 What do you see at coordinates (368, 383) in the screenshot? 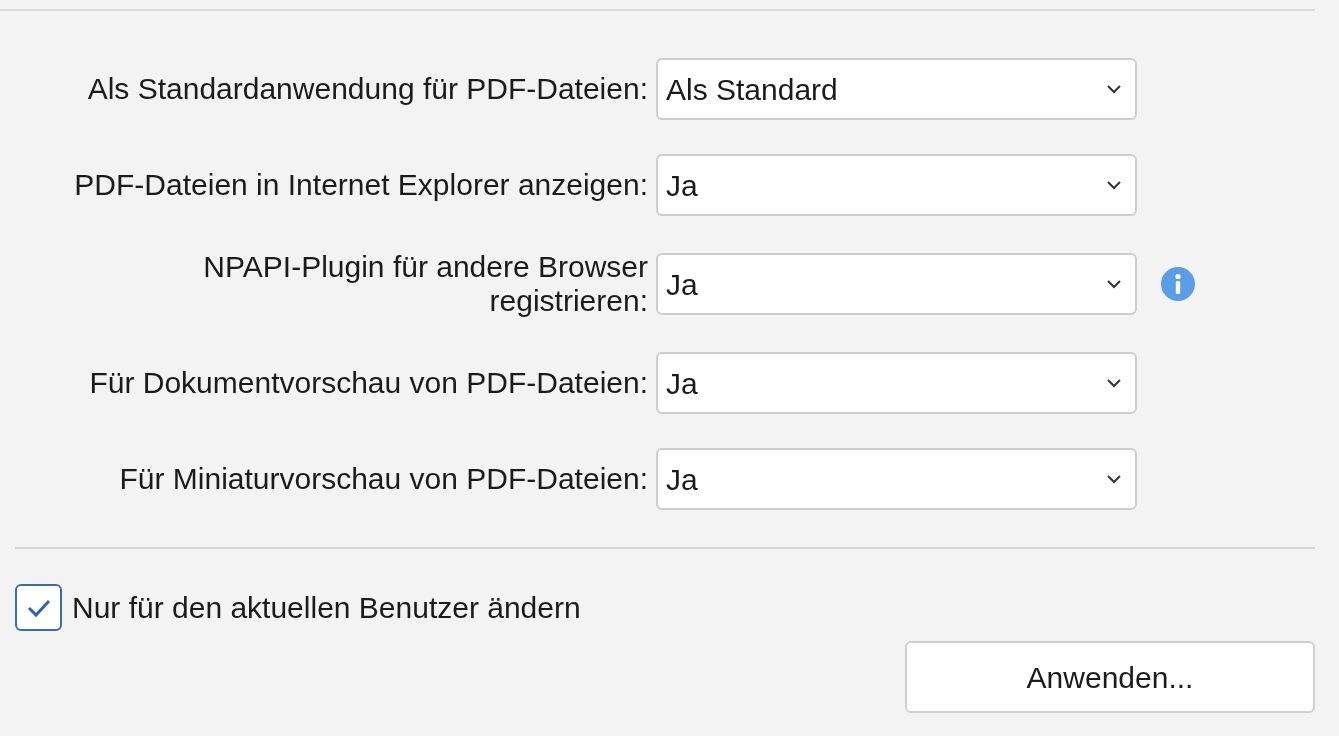
I see `setting-label: Für Dokumentvorschau von PDF-Dateien:` at bounding box center [368, 383].